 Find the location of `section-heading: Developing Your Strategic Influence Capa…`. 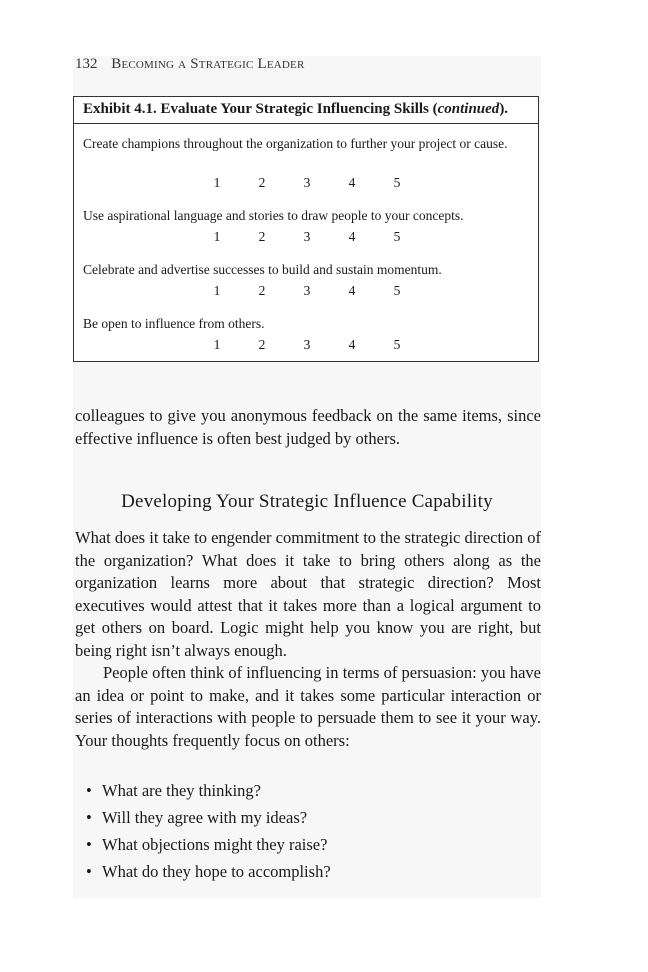

section-heading: Developing Your Strategic Influence Capa… is located at coordinates (307, 501).